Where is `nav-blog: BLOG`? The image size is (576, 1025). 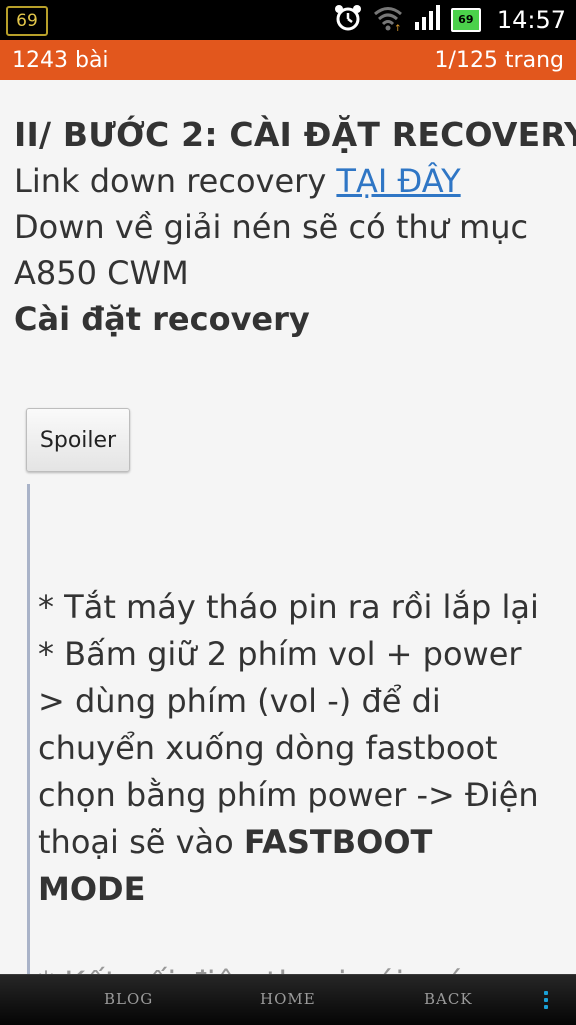
nav-blog: BLOG is located at coordinates (128, 999).